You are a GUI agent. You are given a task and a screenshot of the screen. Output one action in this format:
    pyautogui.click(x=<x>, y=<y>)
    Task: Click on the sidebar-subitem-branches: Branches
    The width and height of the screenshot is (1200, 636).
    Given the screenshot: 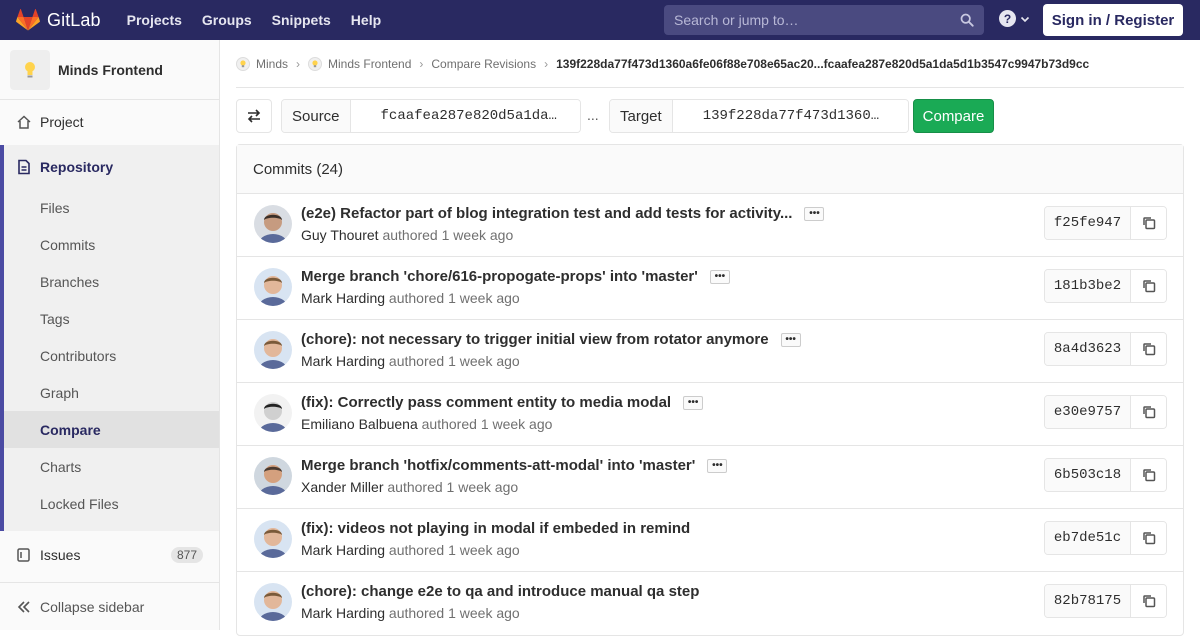 What is the action you would take?
    pyautogui.click(x=111, y=281)
    